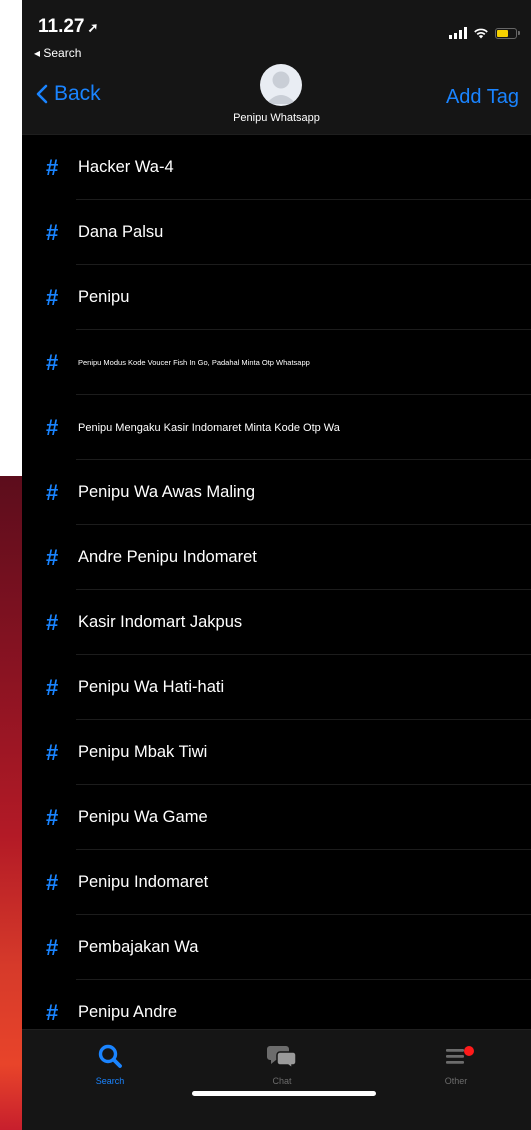 This screenshot has height=1130, width=531. Describe the element at coordinates (284, 1093) in the screenshot. I see `home-indicator` at that location.